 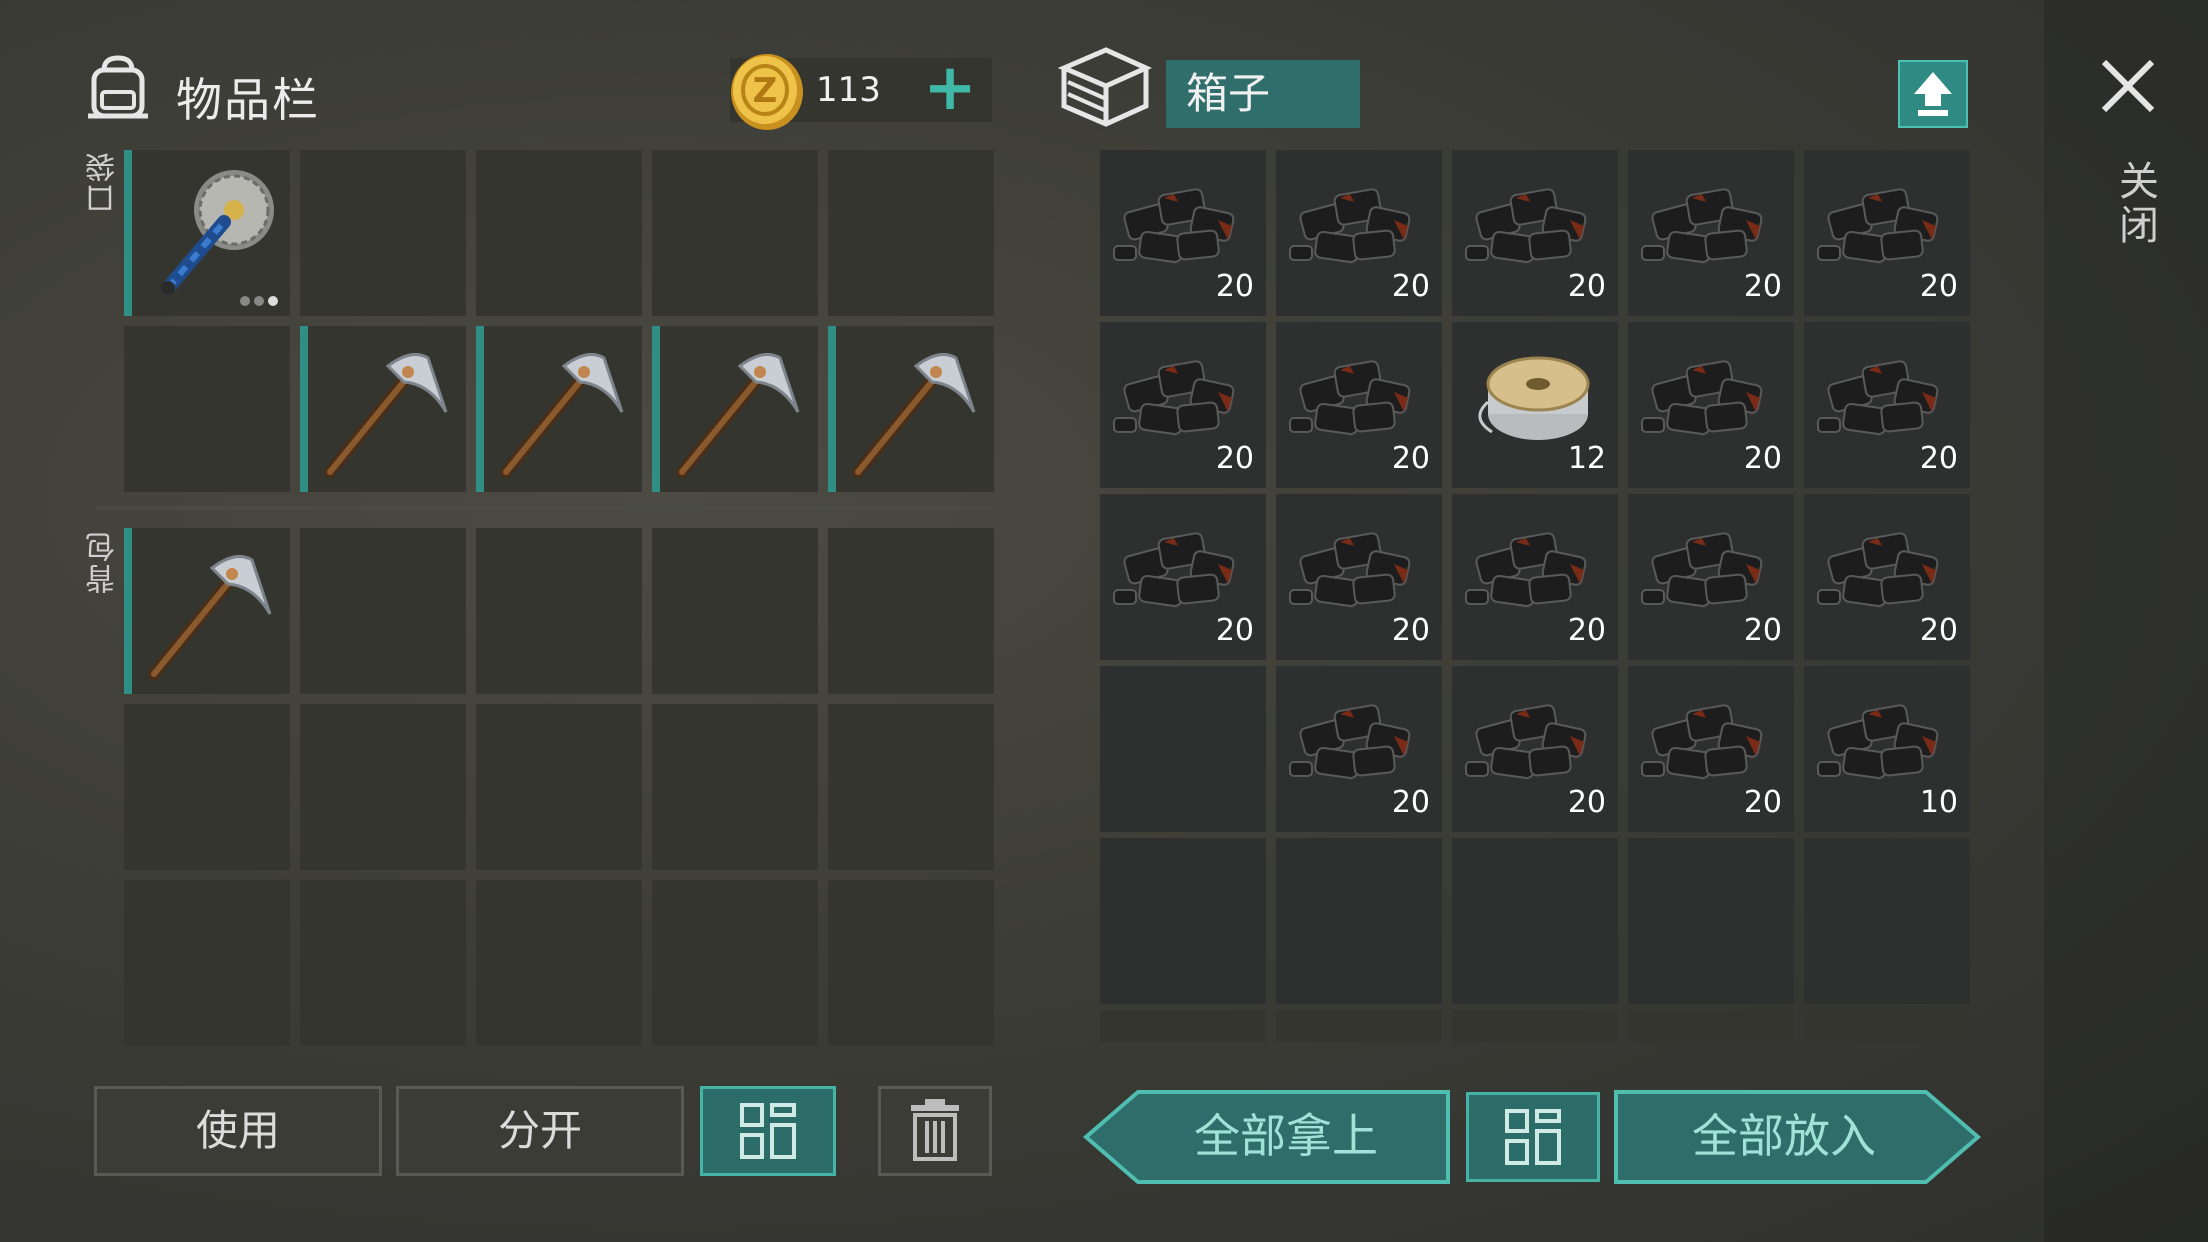 I want to click on add-coins-button: +, so click(x=950, y=89).